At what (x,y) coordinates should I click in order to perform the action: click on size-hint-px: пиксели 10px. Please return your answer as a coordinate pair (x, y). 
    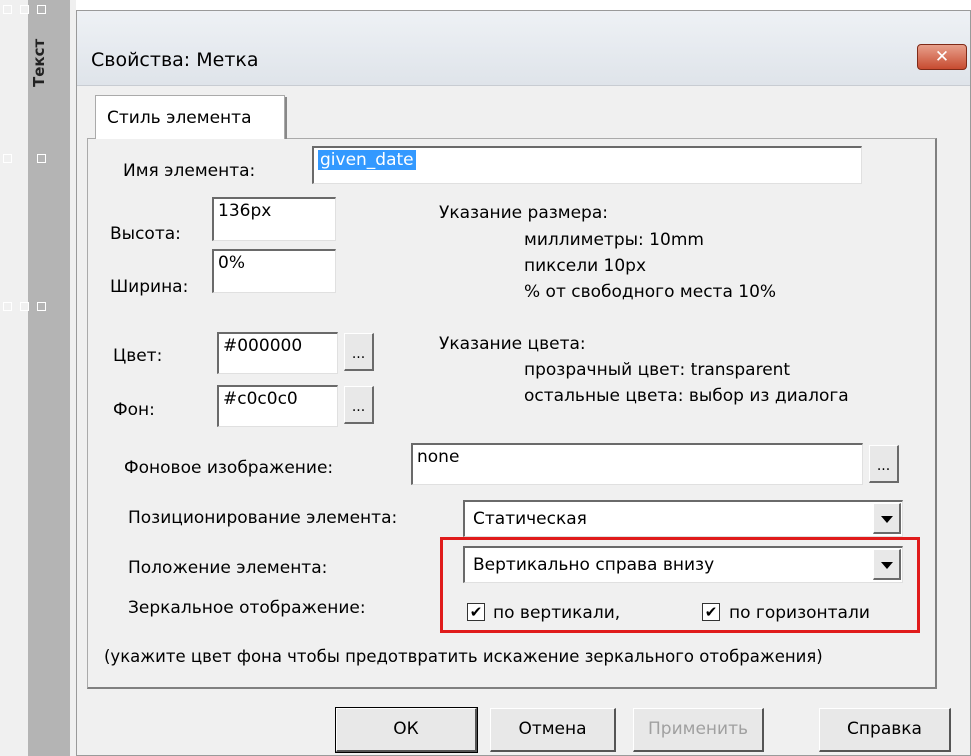
    Looking at the image, I should click on (585, 266).